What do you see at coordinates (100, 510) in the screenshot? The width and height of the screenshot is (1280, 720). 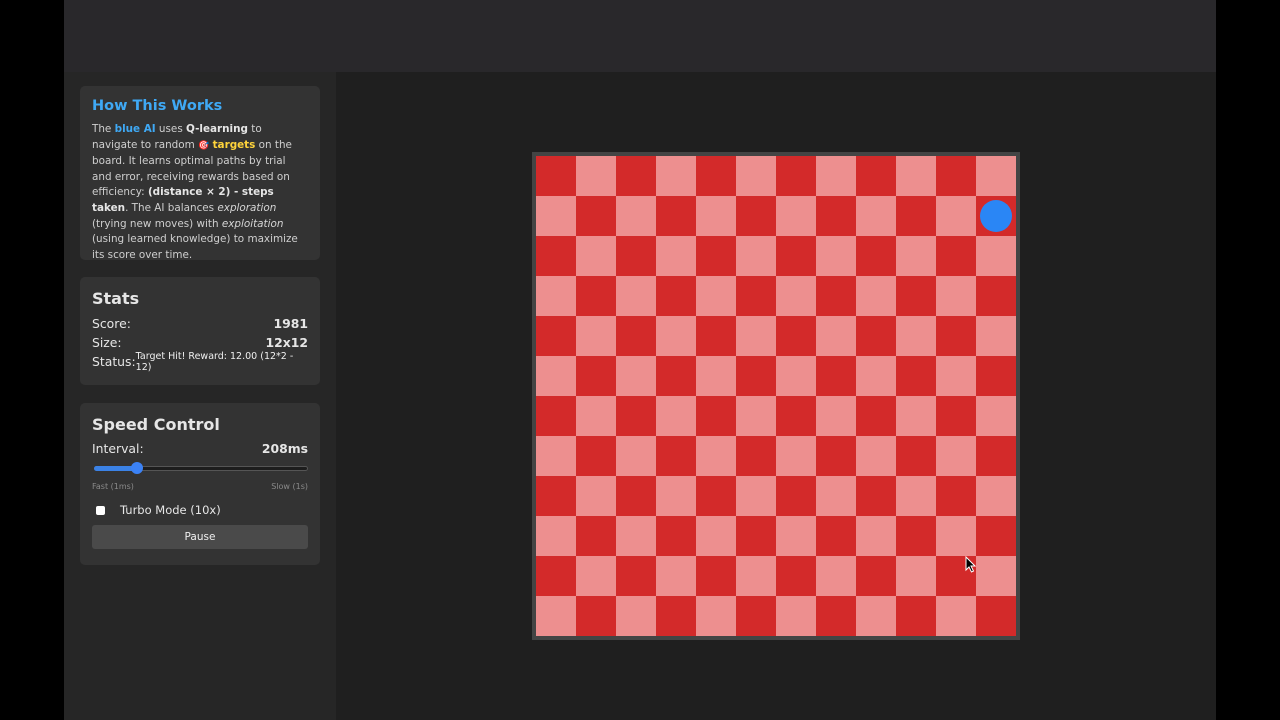 I see `turbo-mode-checkbox` at bounding box center [100, 510].